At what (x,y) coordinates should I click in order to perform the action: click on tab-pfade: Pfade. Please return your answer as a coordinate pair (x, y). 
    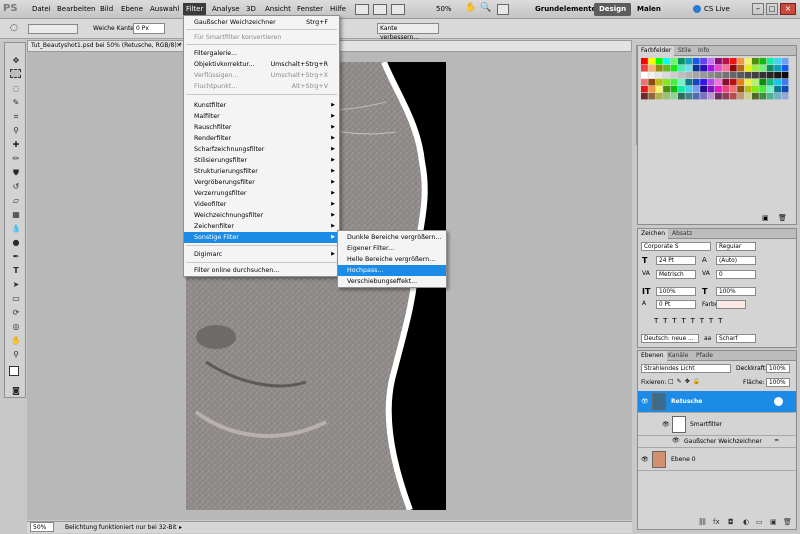
    Looking at the image, I should click on (704, 356).